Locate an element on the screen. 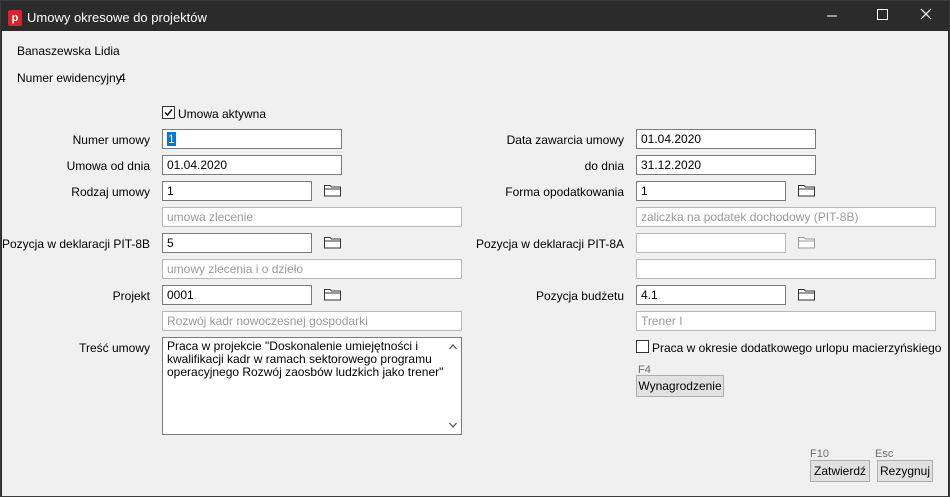  date-to-input: 31.12.2020 is located at coordinates (726, 165).